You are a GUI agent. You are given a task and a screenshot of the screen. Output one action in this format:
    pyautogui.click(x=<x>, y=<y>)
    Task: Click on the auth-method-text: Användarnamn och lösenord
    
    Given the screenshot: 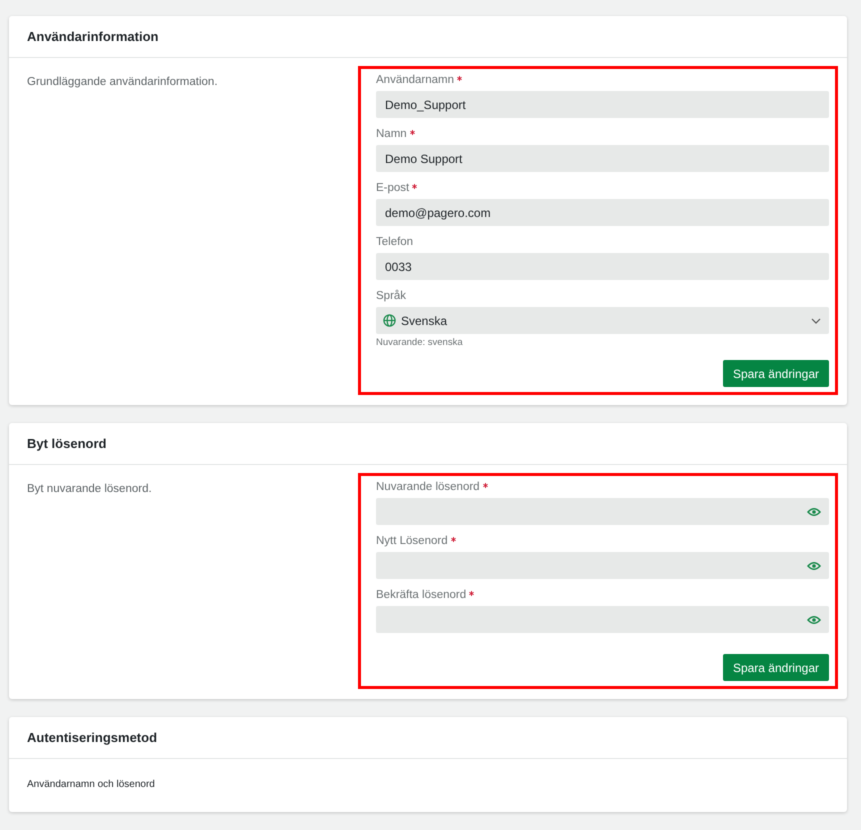 What is the action you would take?
    pyautogui.click(x=91, y=785)
    